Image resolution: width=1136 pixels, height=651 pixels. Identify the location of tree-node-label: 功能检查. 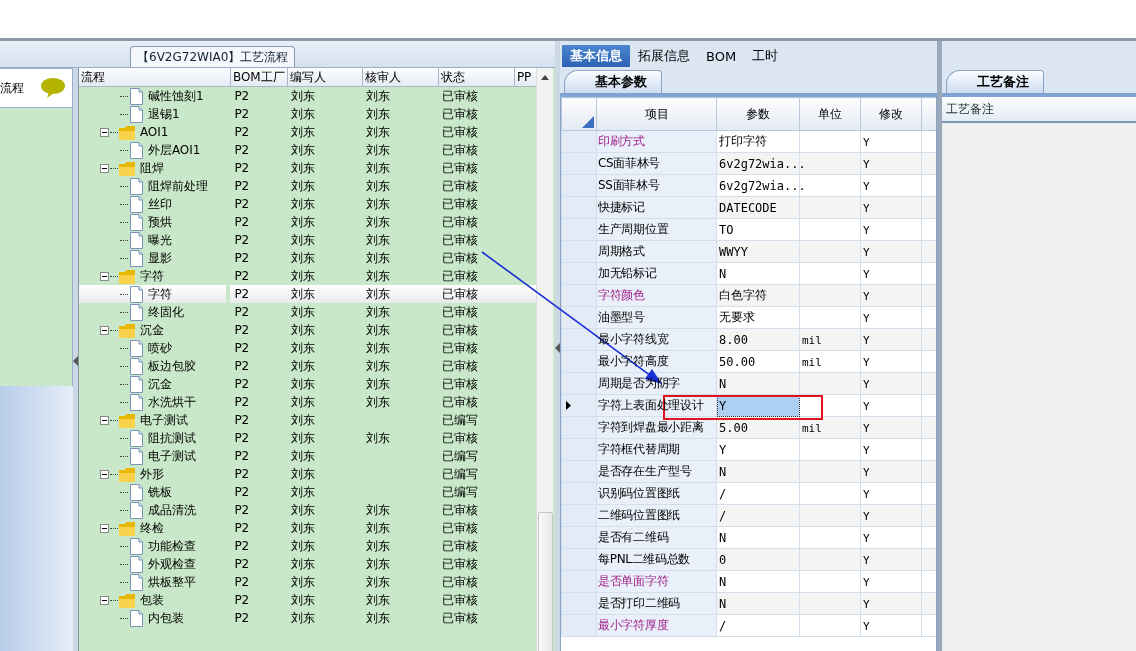
(171, 546).